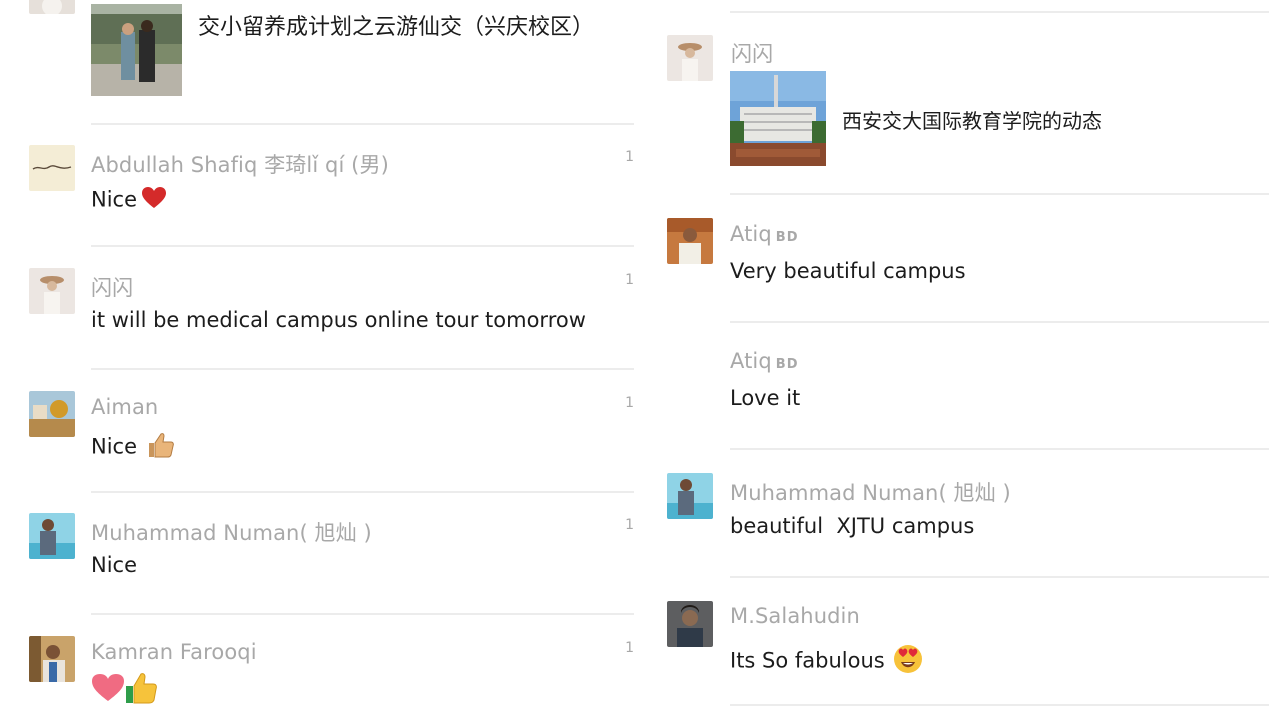  What do you see at coordinates (908, 661) in the screenshot?
I see `heart-eyes-icon` at bounding box center [908, 661].